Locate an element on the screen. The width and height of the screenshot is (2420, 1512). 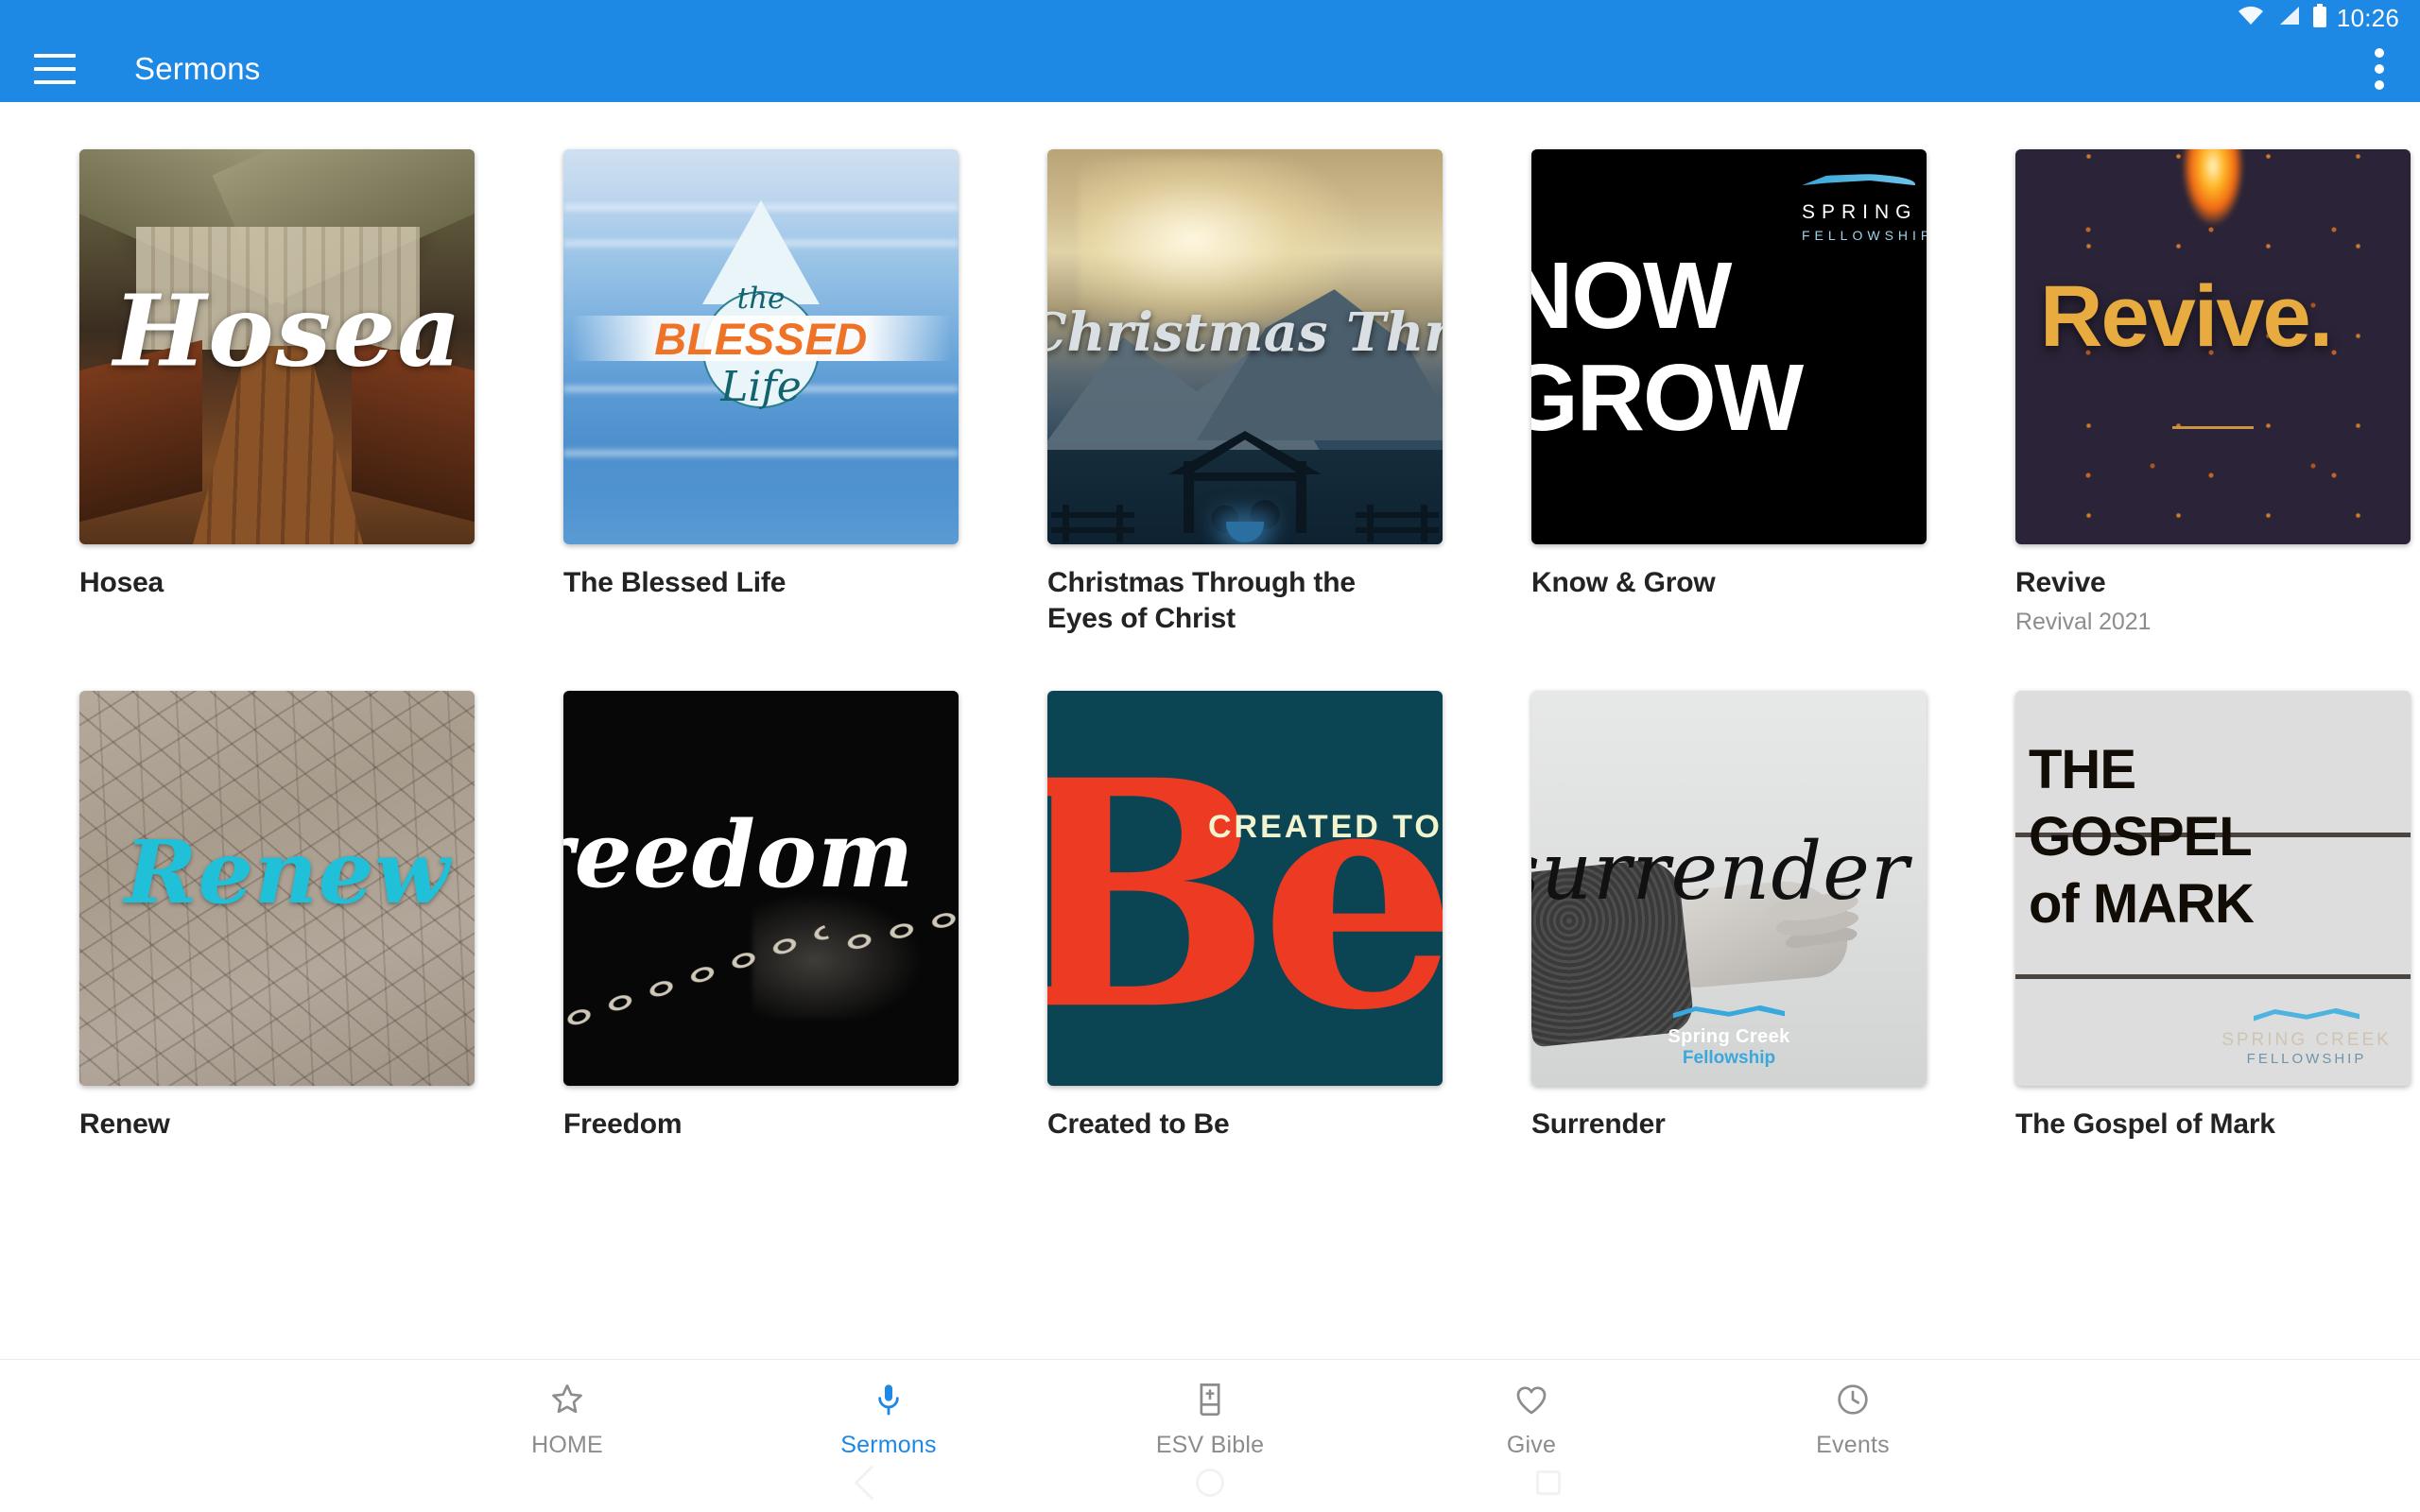
artwork-title-revive: Revive. is located at coordinates (2186, 317).